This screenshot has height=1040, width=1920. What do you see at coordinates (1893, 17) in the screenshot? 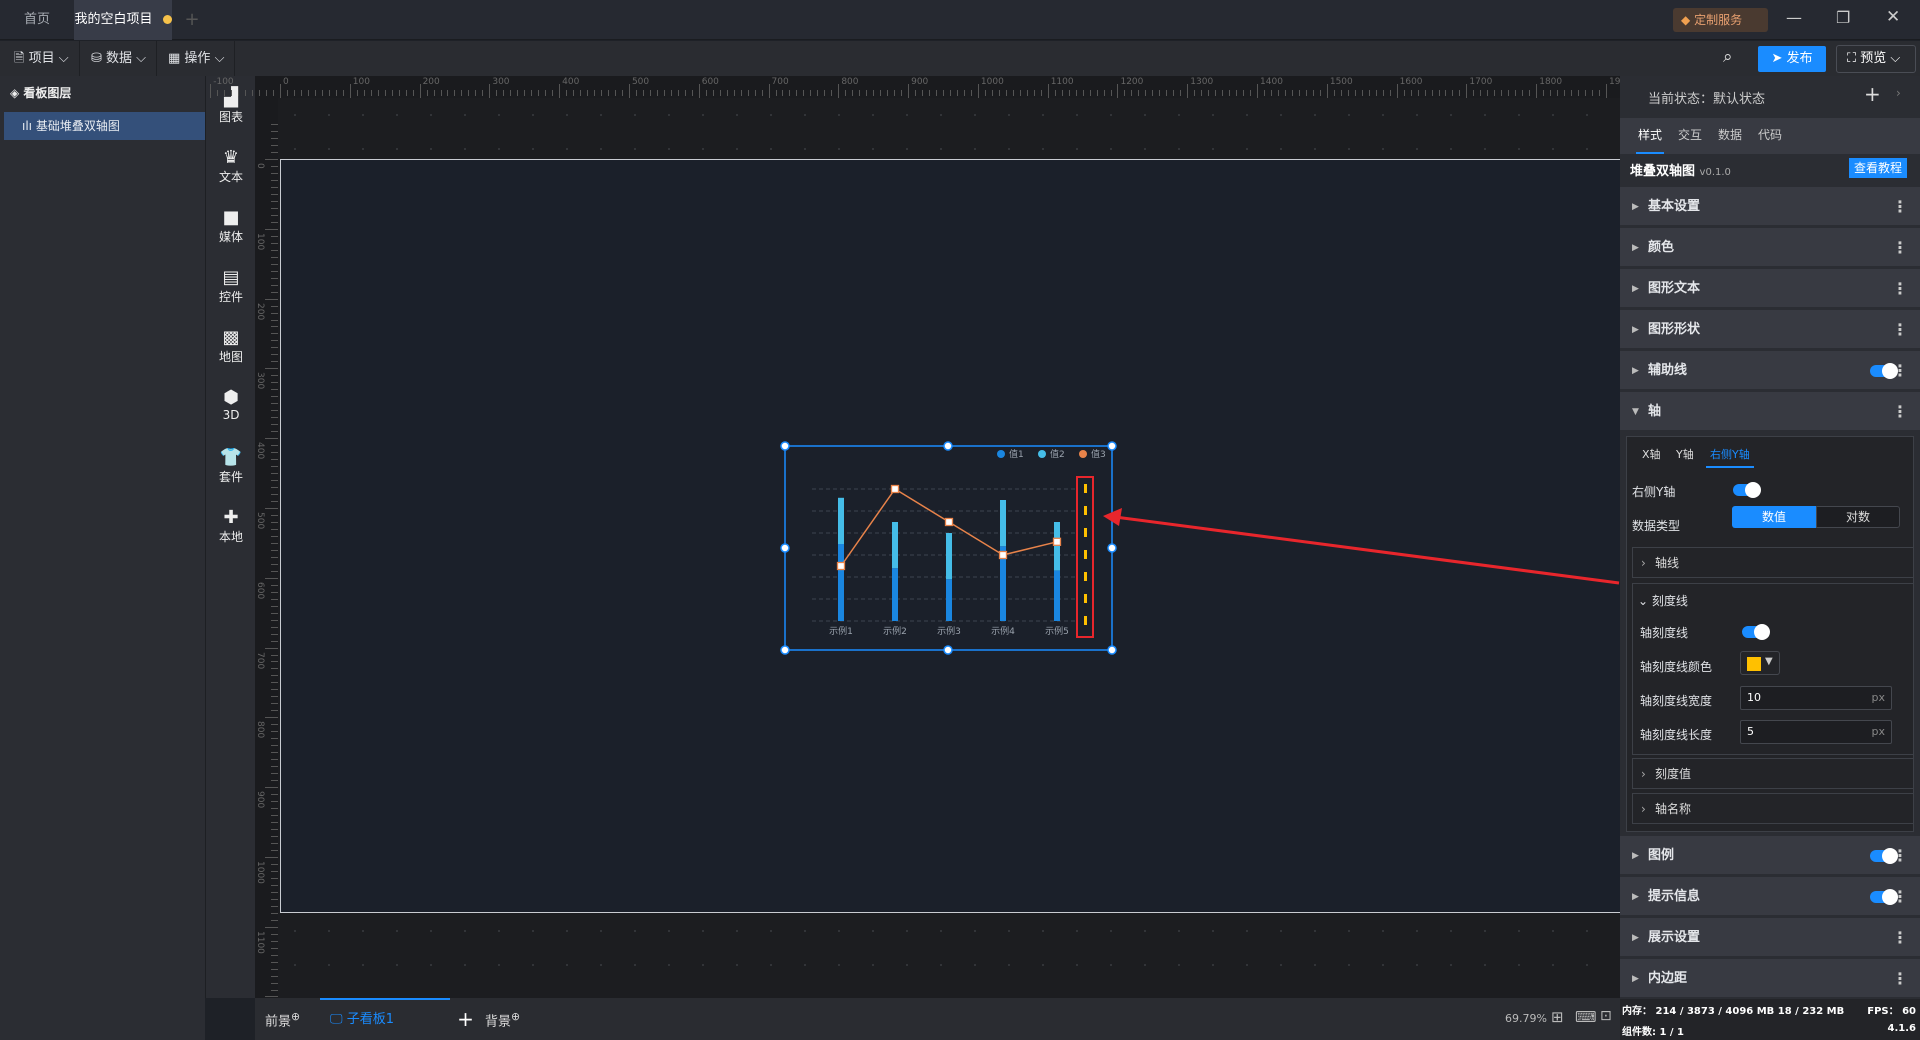
I see `close-button: ✕` at bounding box center [1893, 17].